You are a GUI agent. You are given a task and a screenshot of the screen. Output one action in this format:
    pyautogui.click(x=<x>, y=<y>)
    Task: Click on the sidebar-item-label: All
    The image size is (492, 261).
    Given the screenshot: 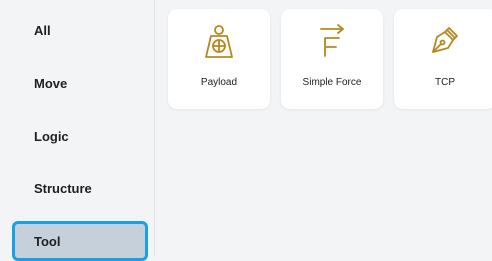 What is the action you would take?
    pyautogui.click(x=42, y=30)
    